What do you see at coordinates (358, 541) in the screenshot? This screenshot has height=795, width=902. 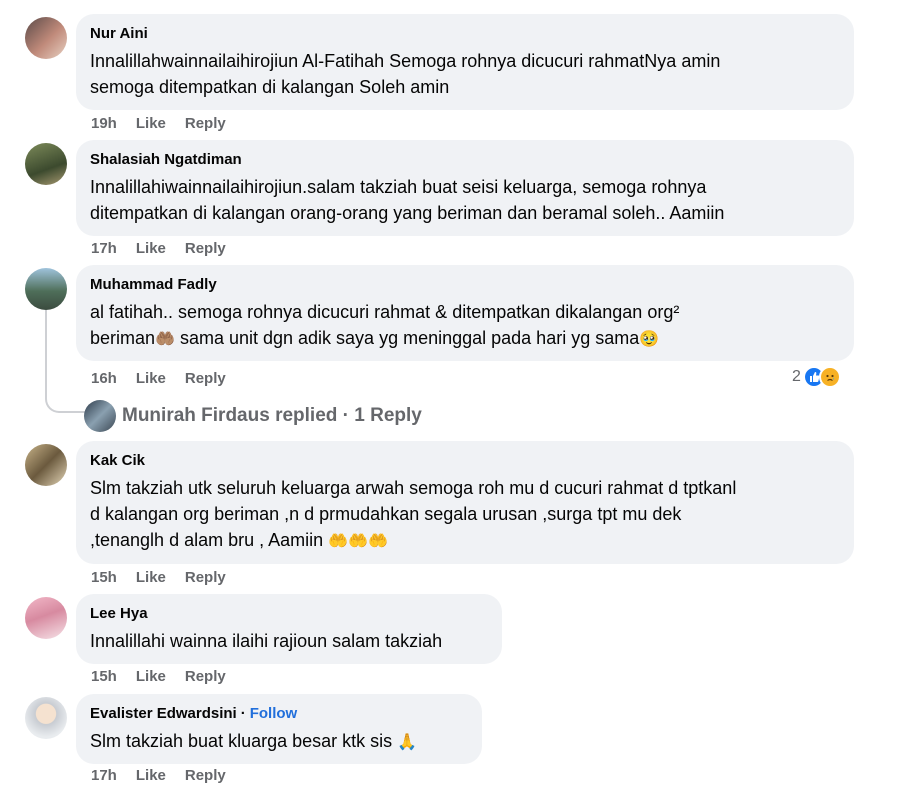 I see `raised-hands-emoji-icon: 🤲🤲🤲` at bounding box center [358, 541].